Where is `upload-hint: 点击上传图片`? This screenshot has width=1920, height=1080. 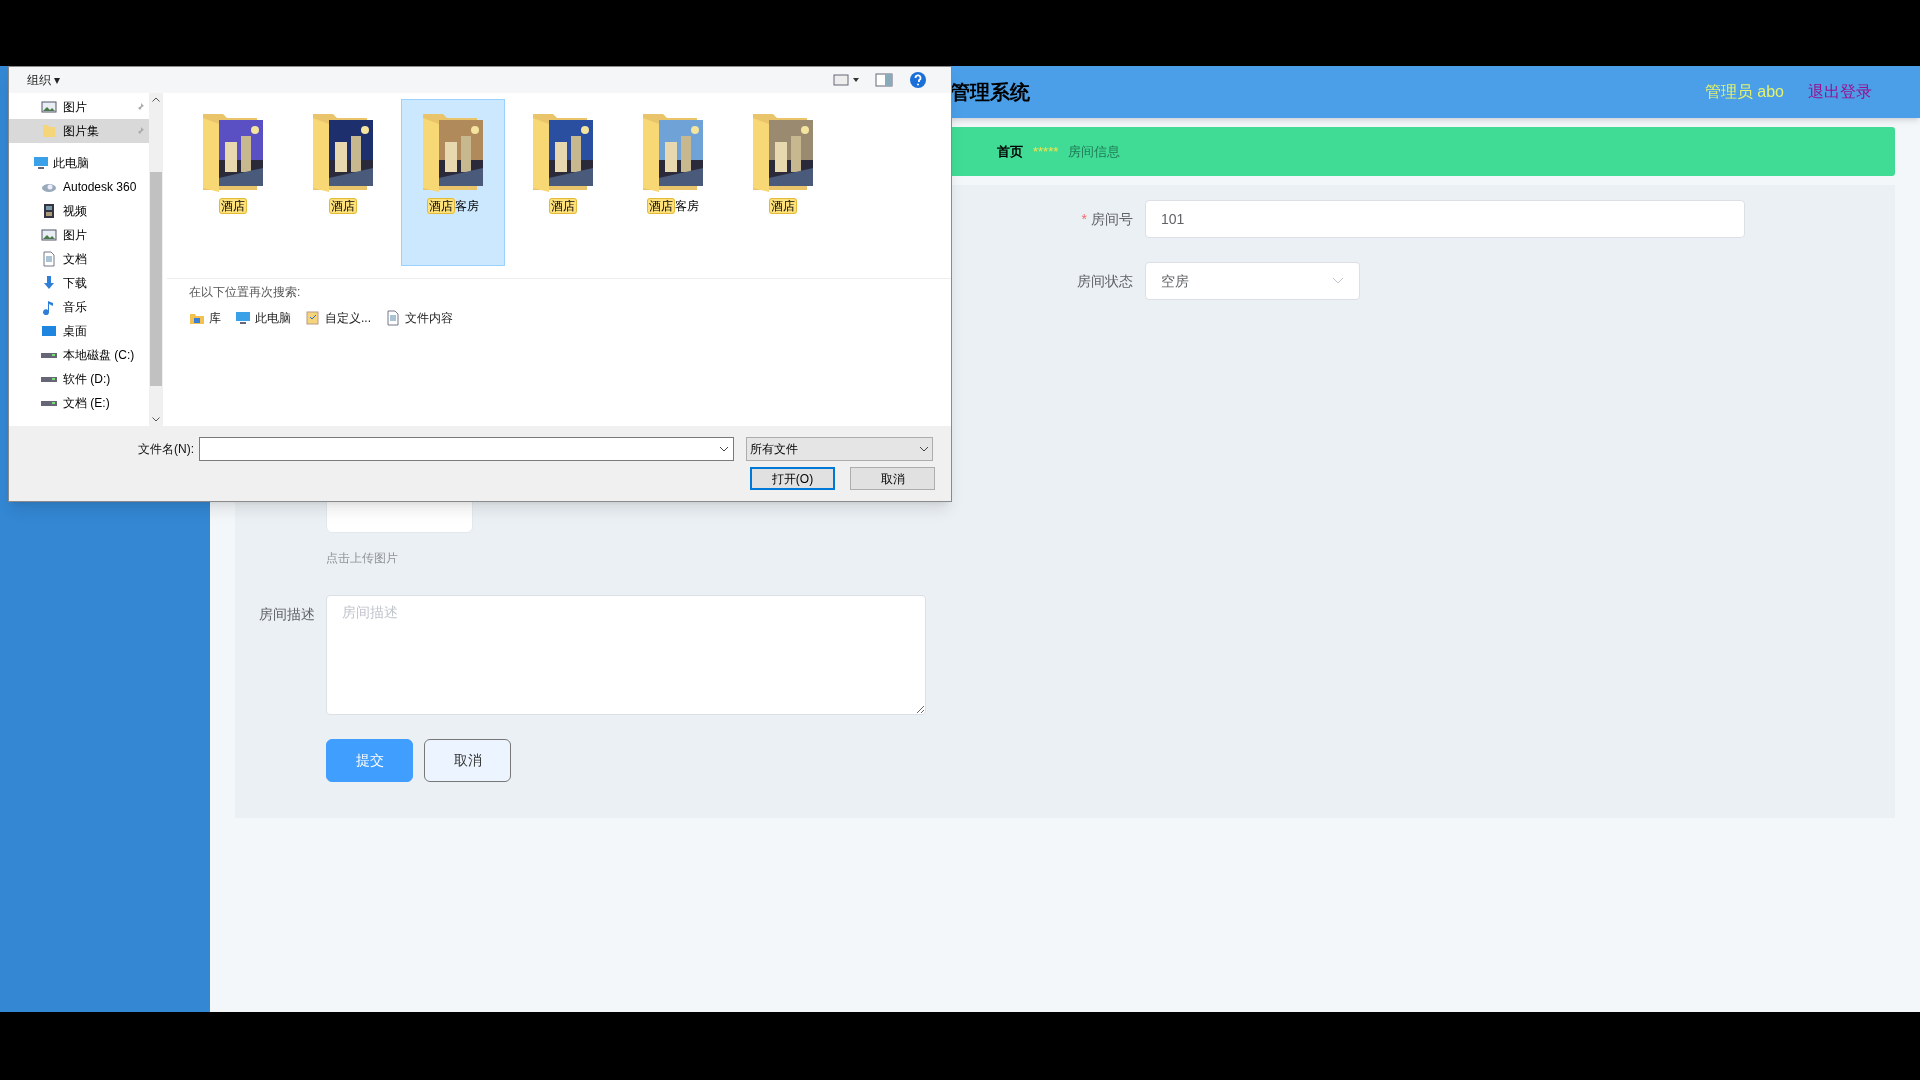 upload-hint: 点击上传图片 is located at coordinates (362, 558).